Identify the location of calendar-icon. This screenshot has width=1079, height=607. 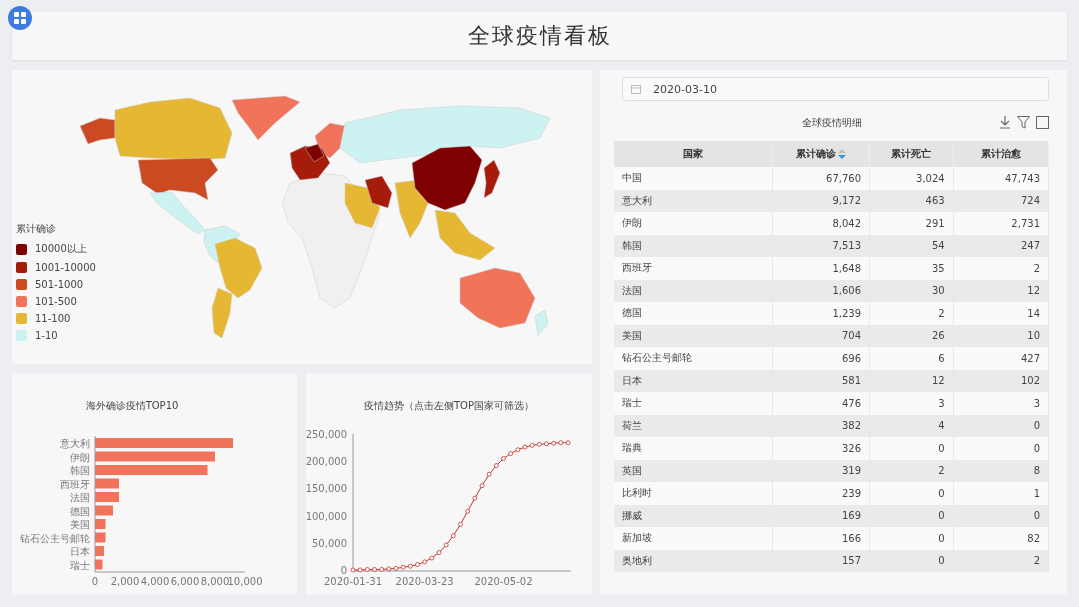
(636, 89).